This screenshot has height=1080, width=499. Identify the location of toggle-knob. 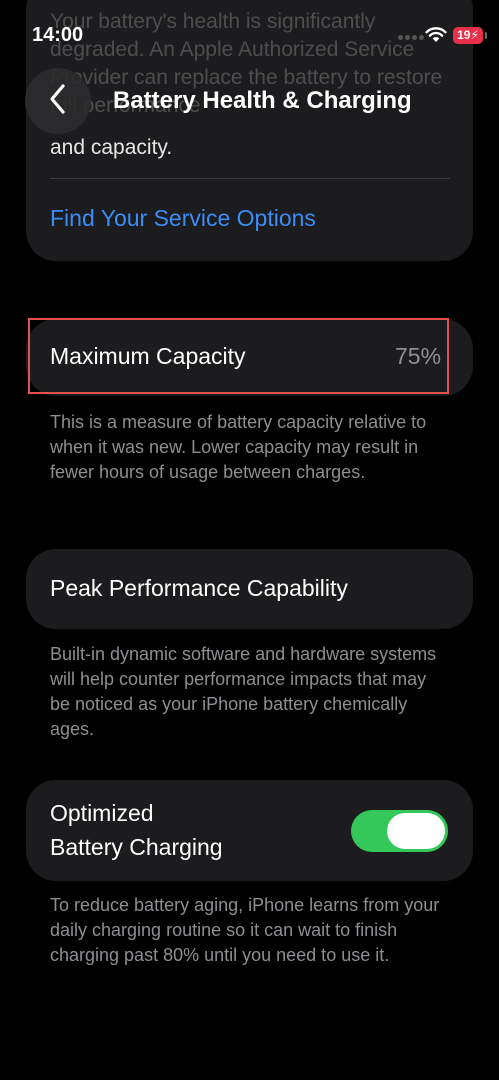
(416, 831).